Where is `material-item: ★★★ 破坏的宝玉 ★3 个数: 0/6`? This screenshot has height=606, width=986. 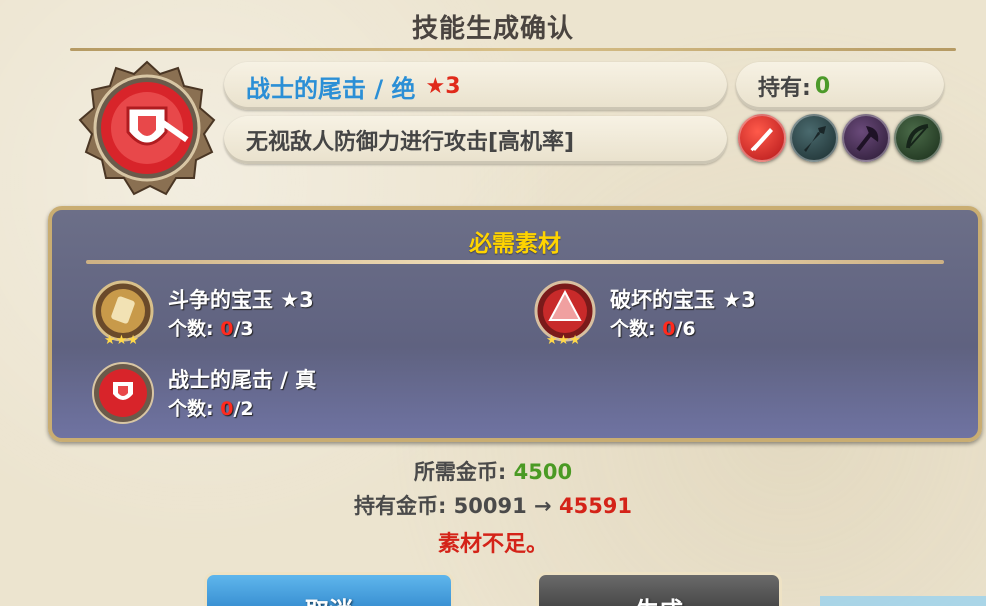
material-item: ★★★ 破坏的宝玉 ★3 个数: 0/6 is located at coordinates (732, 316).